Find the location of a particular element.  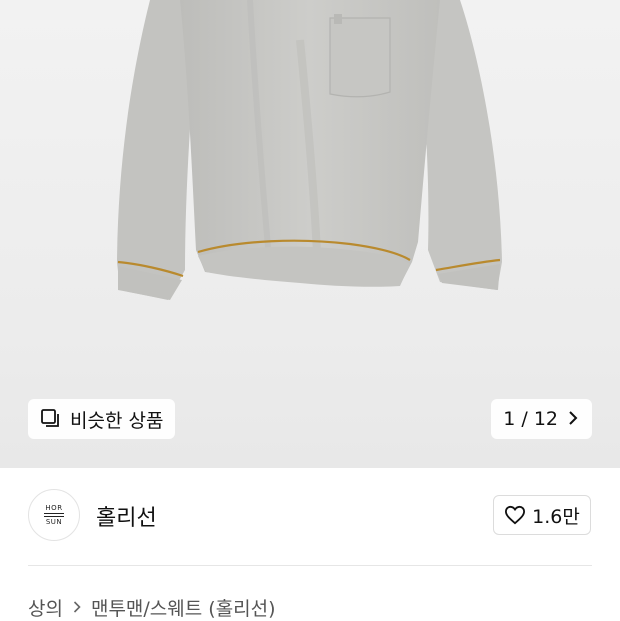

similar-products-label: 비슷한 상품 is located at coordinates (117, 420).